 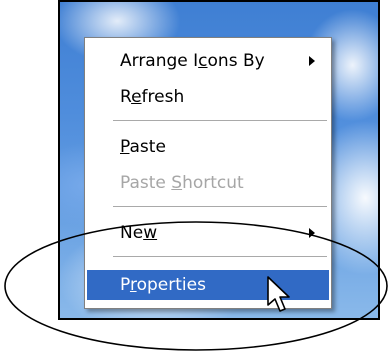 I want to click on menu-item-arrange-icons-by: Arrange Icons By, so click(x=208, y=61).